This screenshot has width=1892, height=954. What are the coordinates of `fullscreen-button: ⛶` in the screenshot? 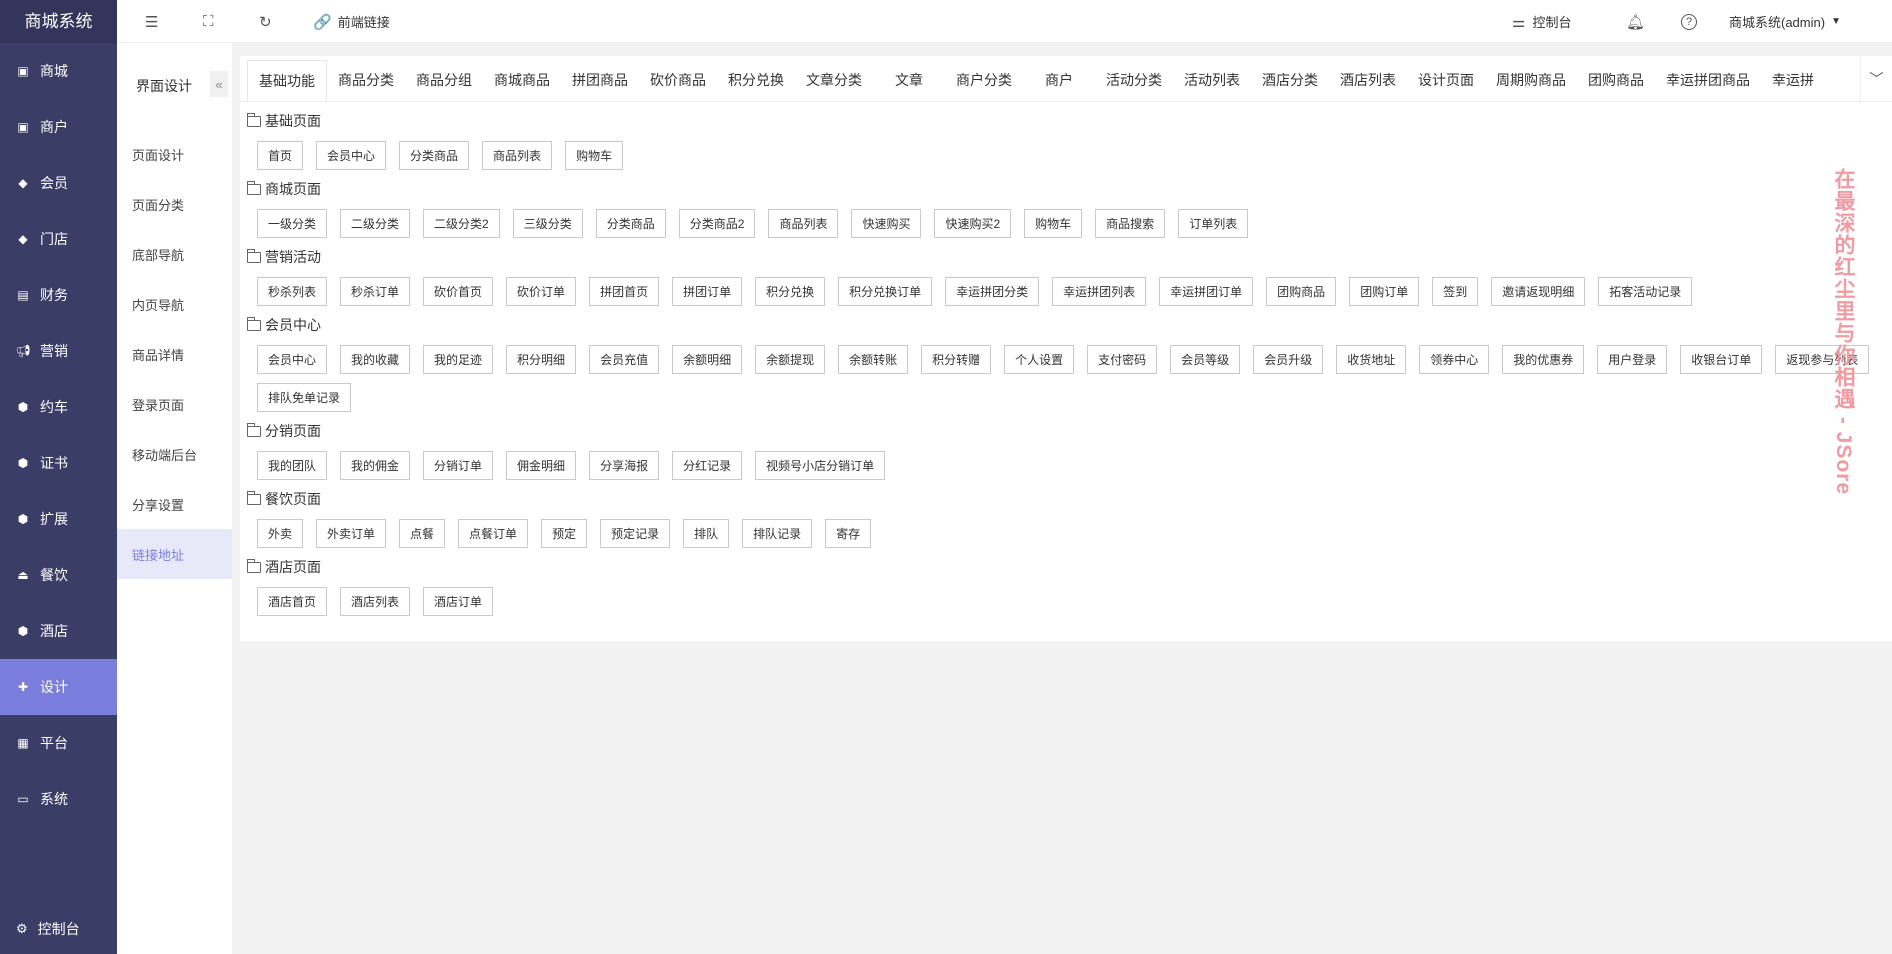 It's located at (208, 21).